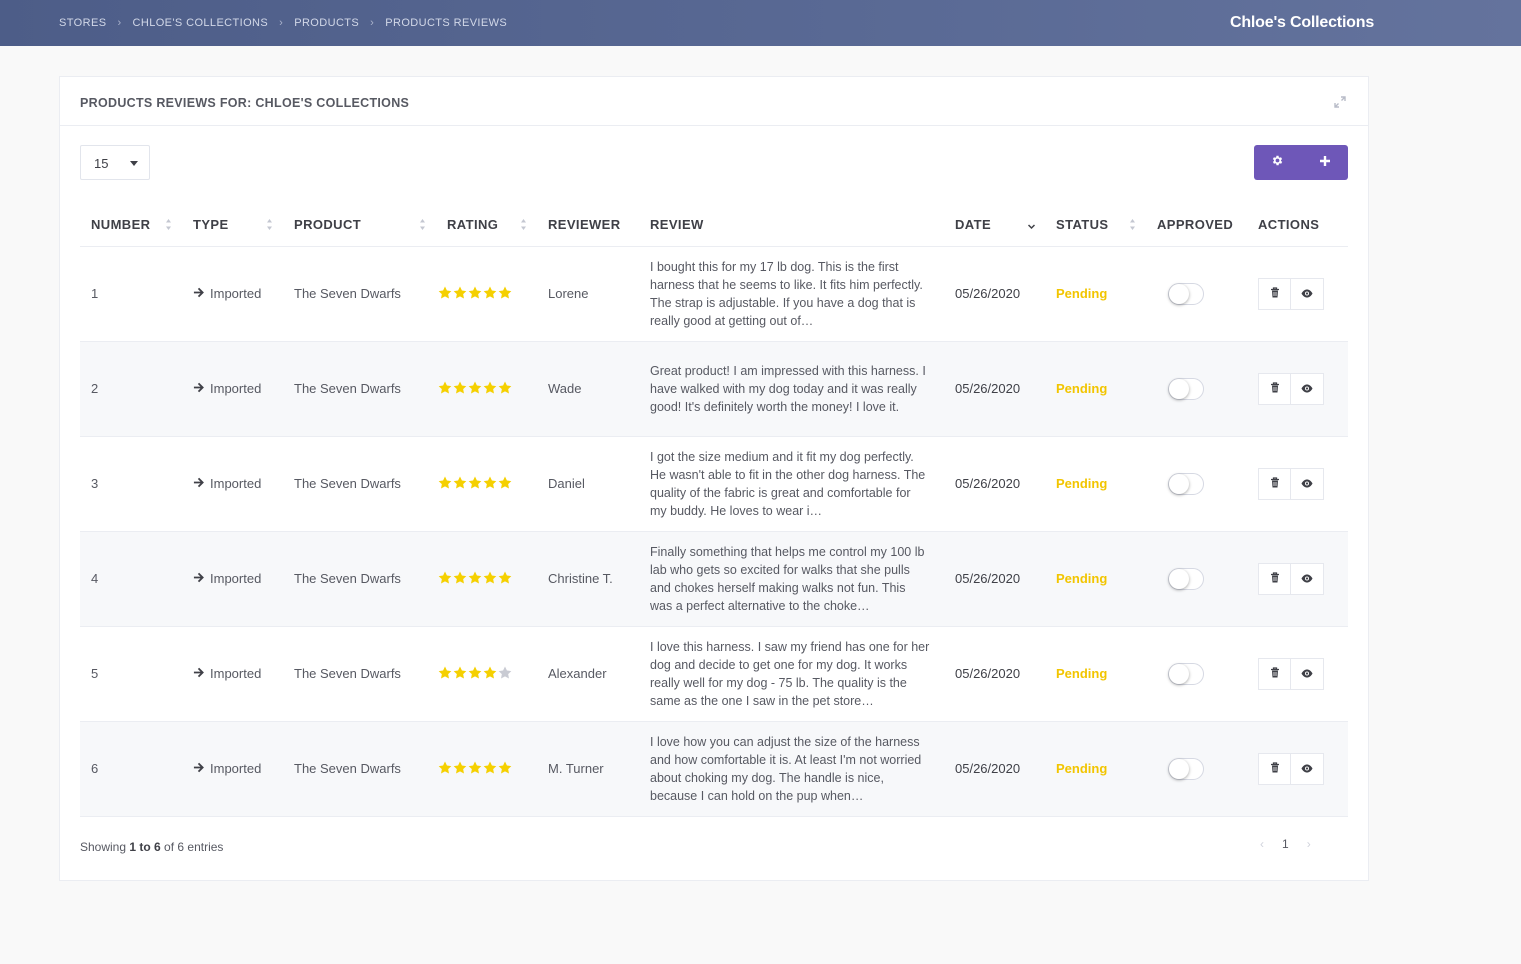  What do you see at coordinates (1285, 844) in the screenshot?
I see `pagination-page-1: 1` at bounding box center [1285, 844].